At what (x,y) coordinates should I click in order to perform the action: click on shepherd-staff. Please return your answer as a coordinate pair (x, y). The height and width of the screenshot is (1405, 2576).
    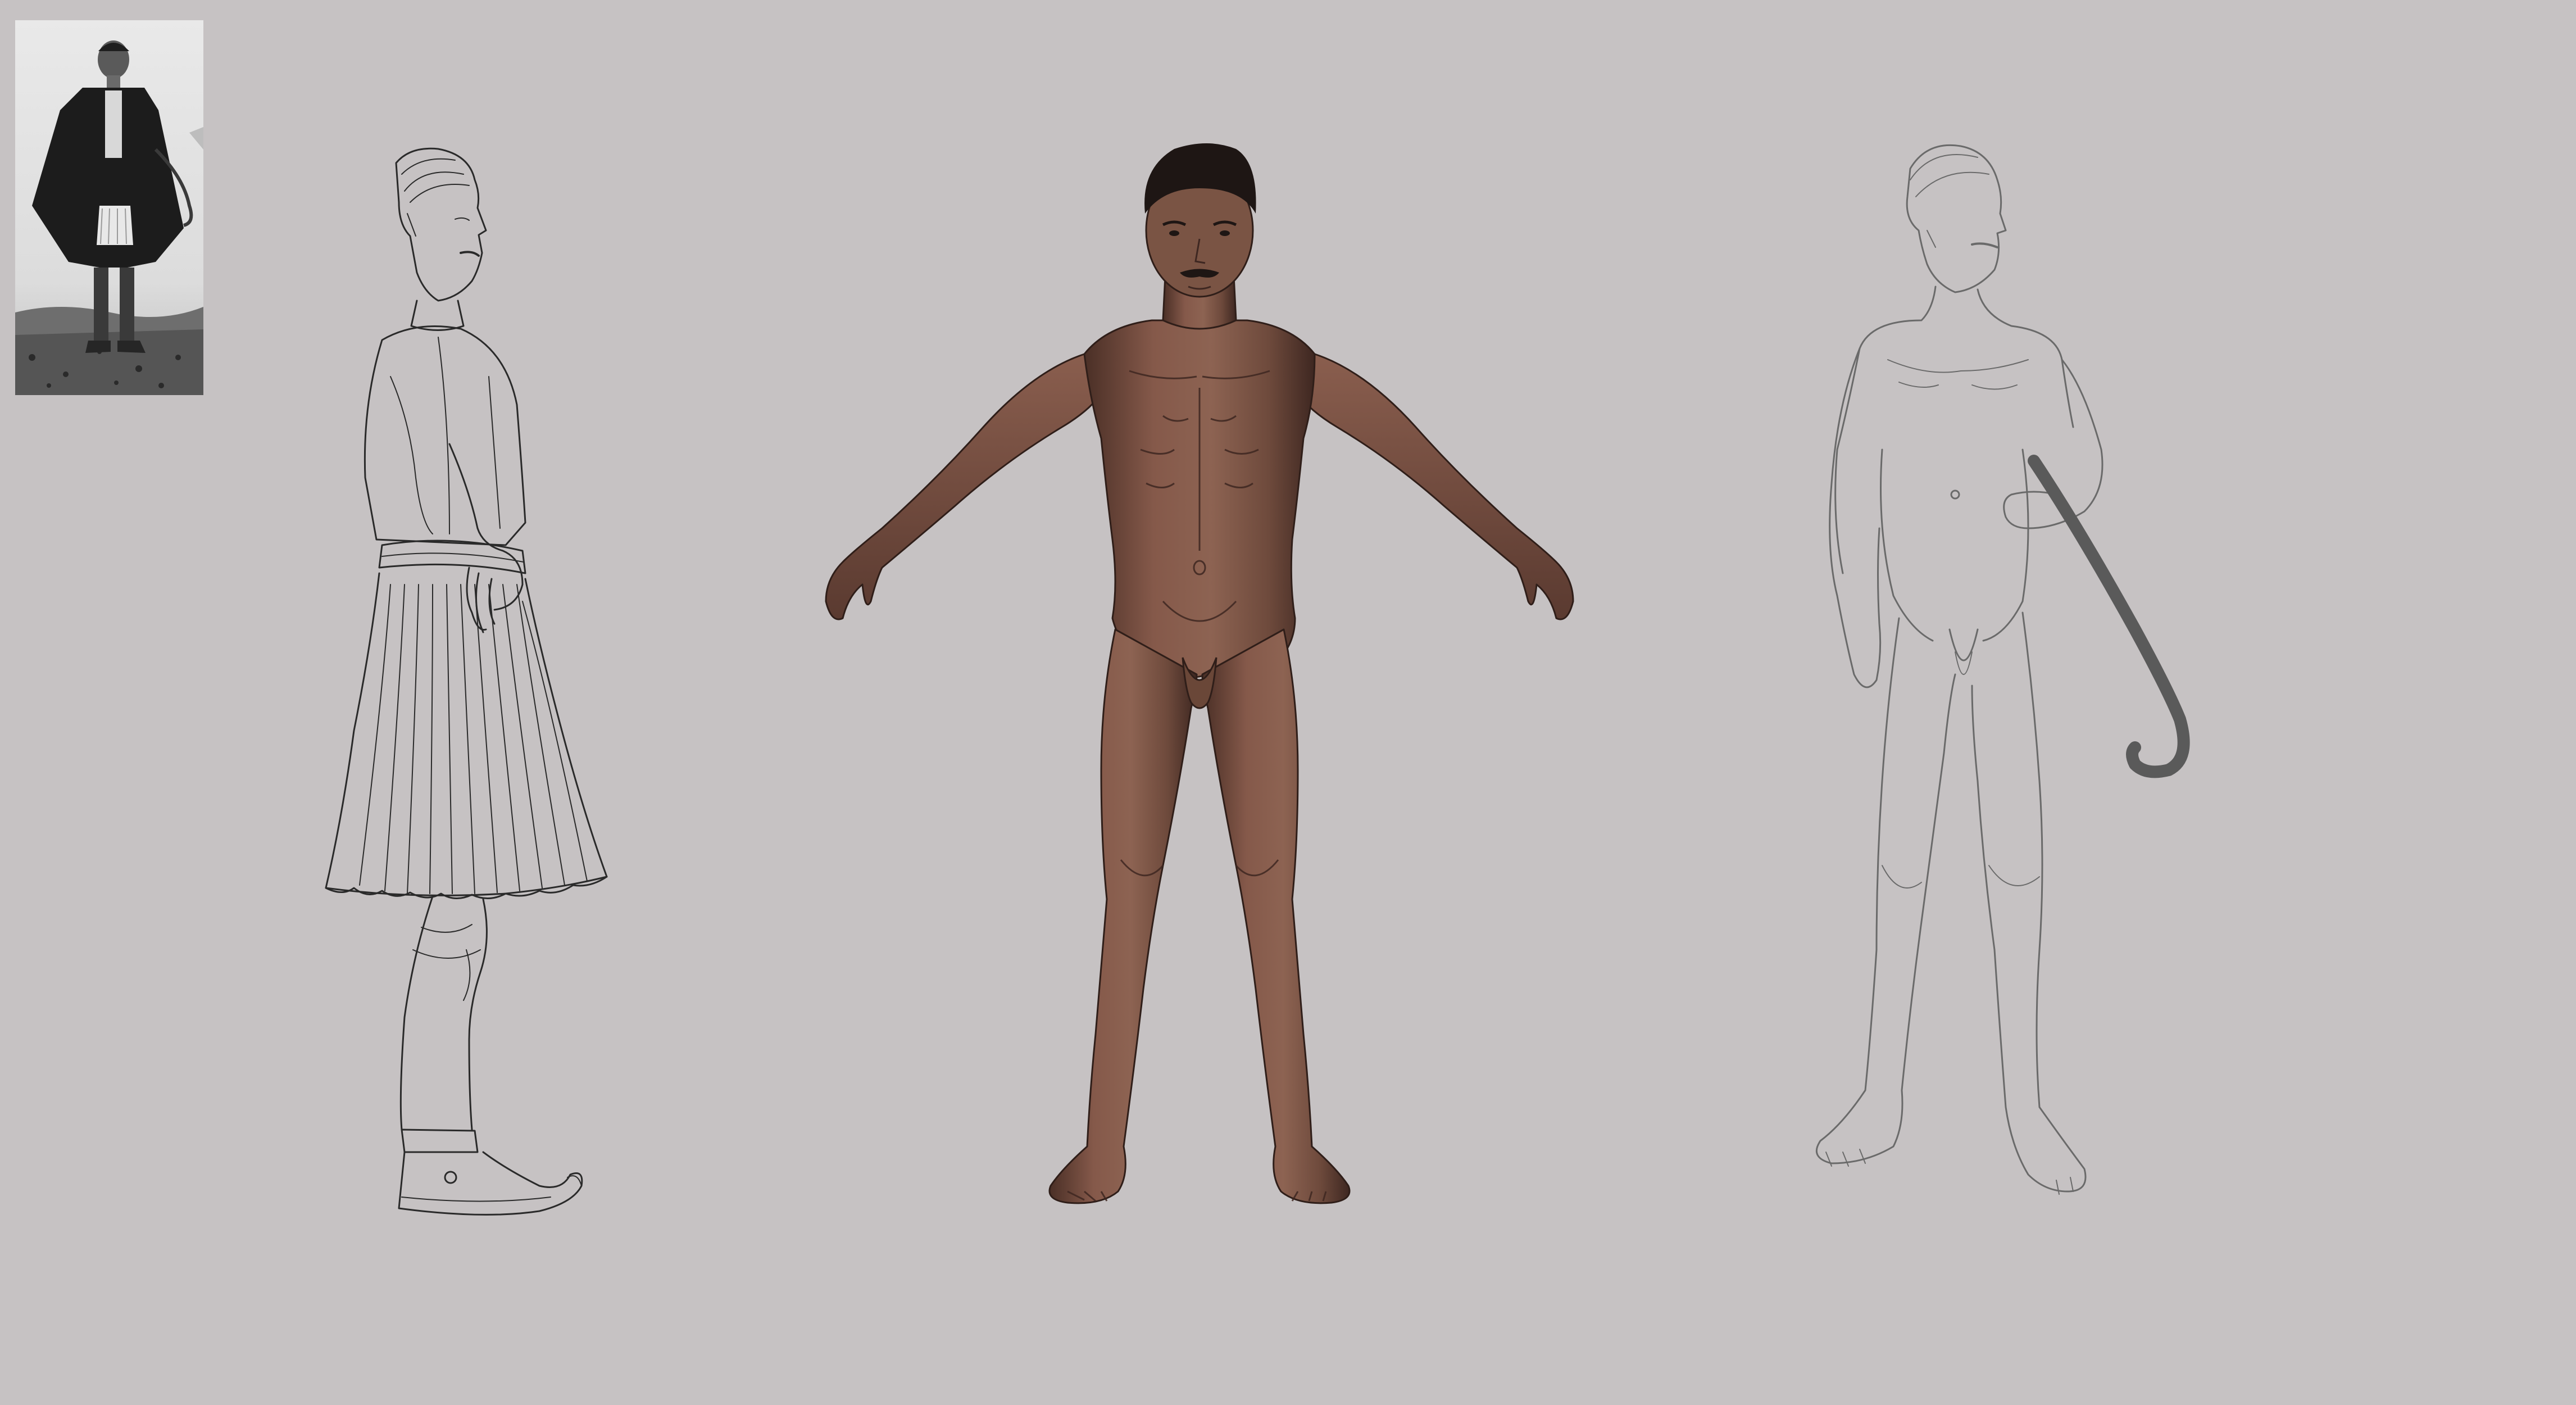
    Looking at the image, I should click on (2109, 616).